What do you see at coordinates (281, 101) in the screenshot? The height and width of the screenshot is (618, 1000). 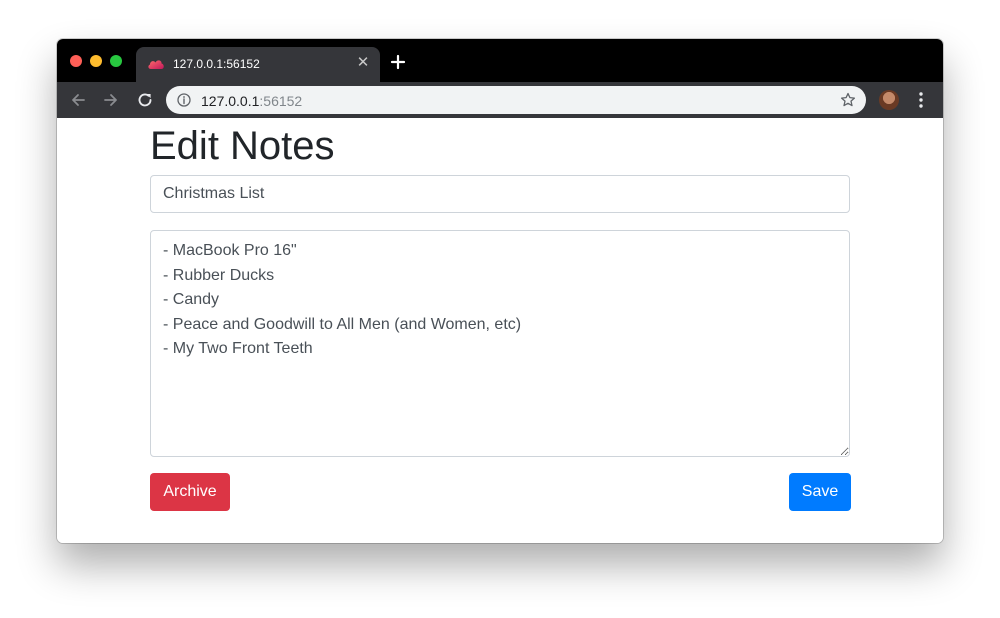 I see `url-port: :56152` at bounding box center [281, 101].